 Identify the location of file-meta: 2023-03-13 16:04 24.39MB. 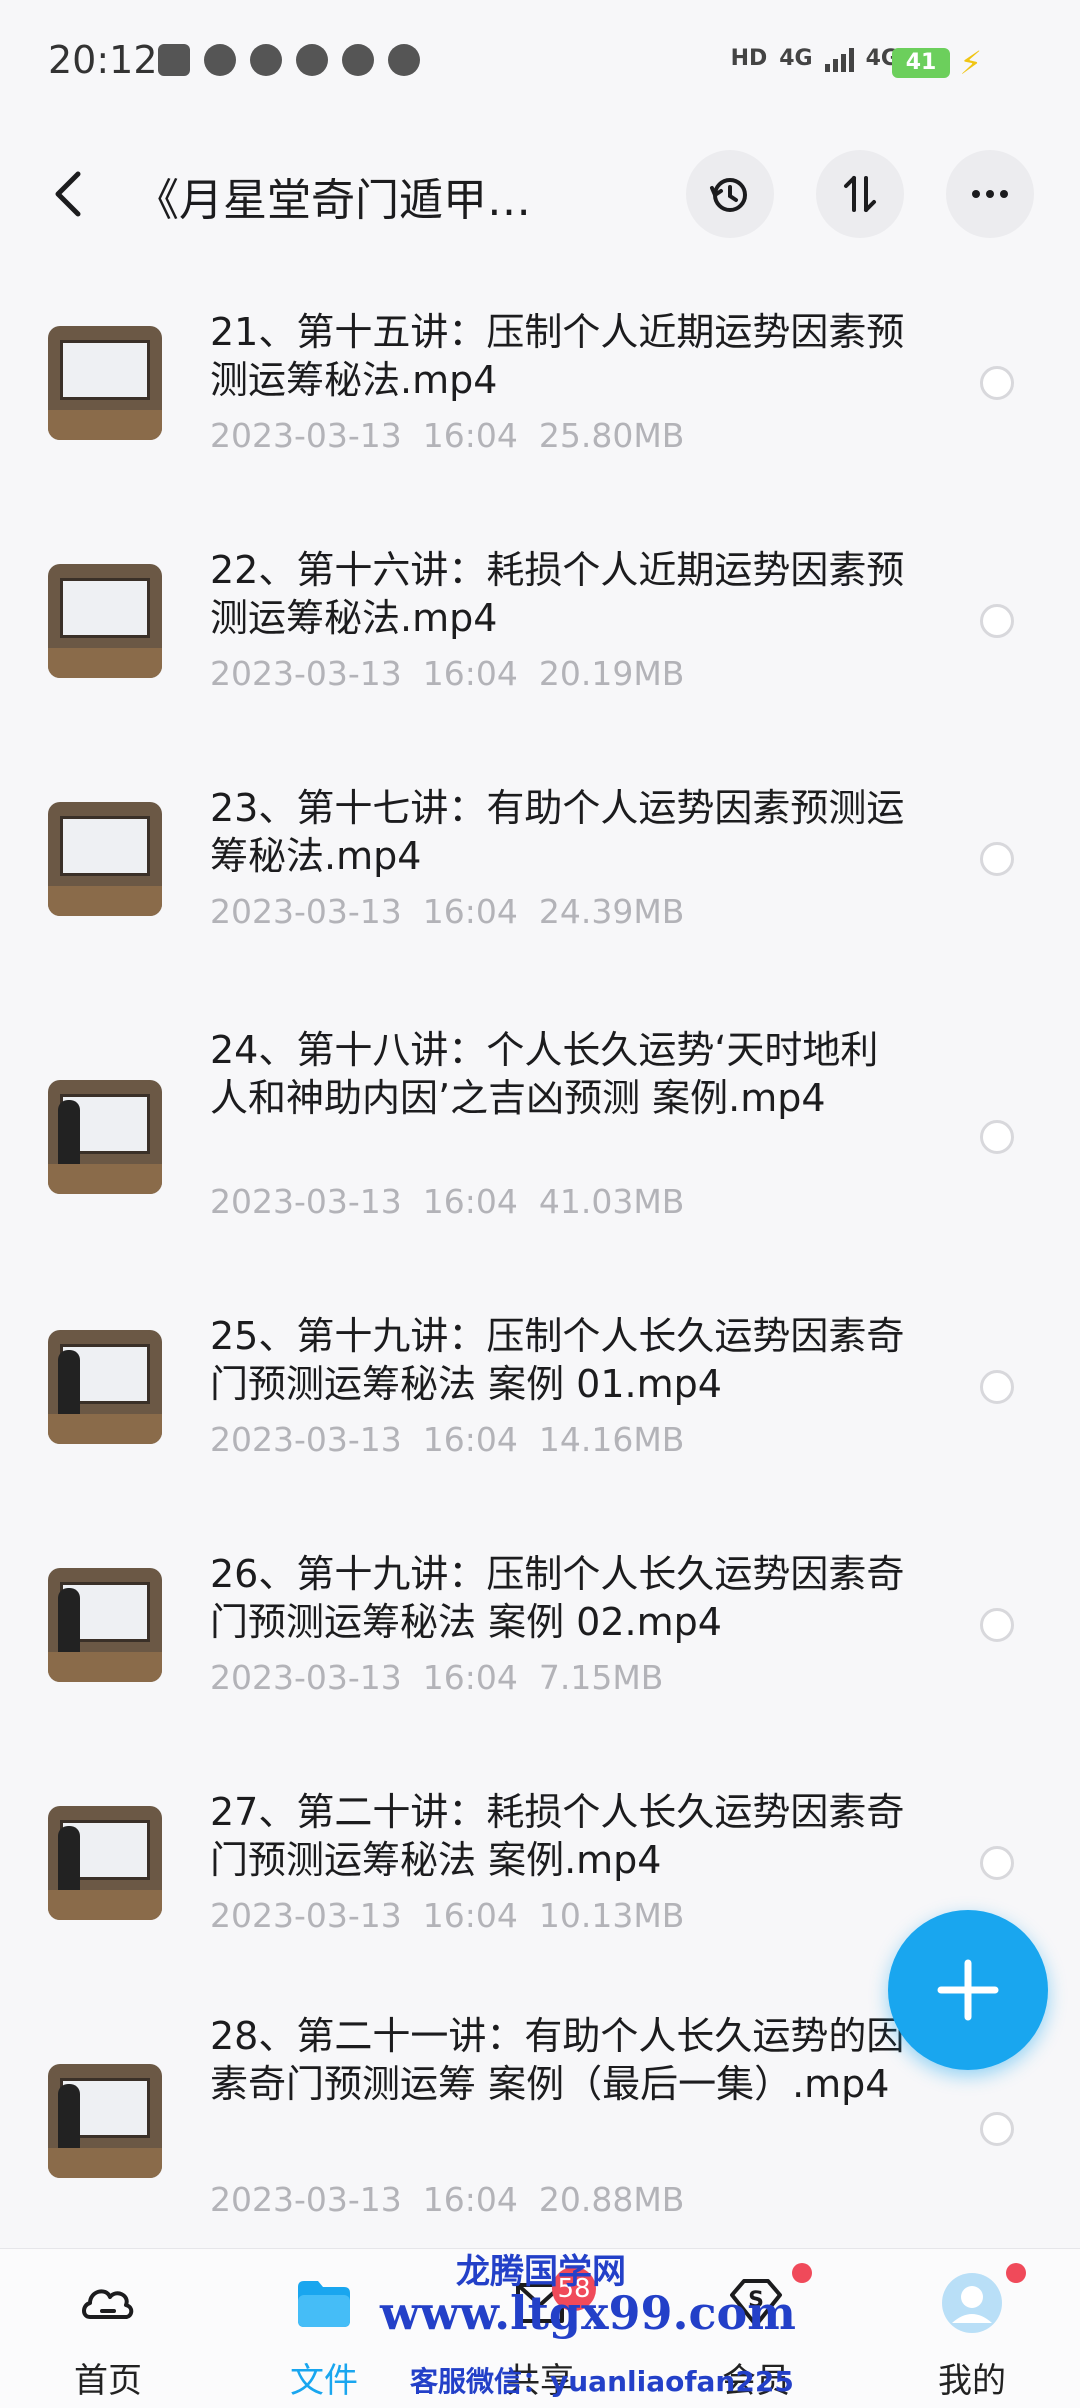
(447, 911).